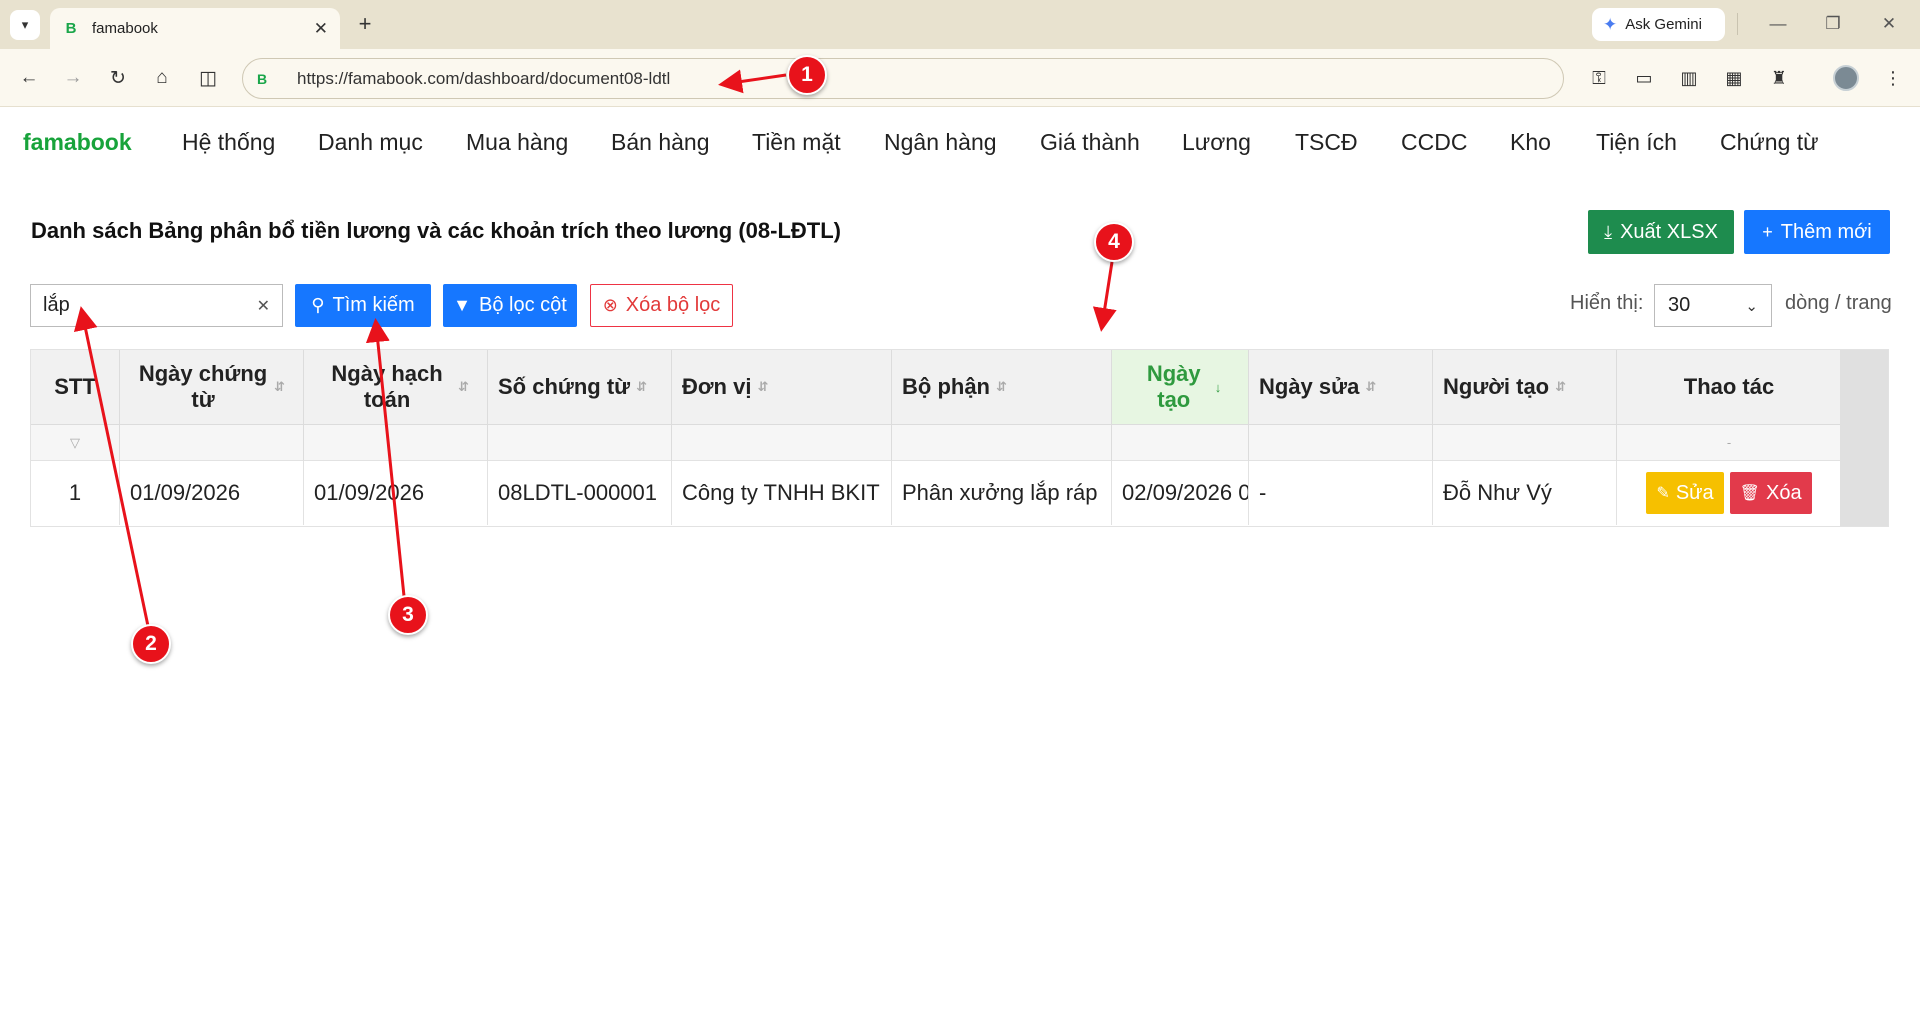 This screenshot has width=1920, height=1020. What do you see at coordinates (1326, 142) in the screenshot?
I see `menu-tscd: TSCĐ` at bounding box center [1326, 142].